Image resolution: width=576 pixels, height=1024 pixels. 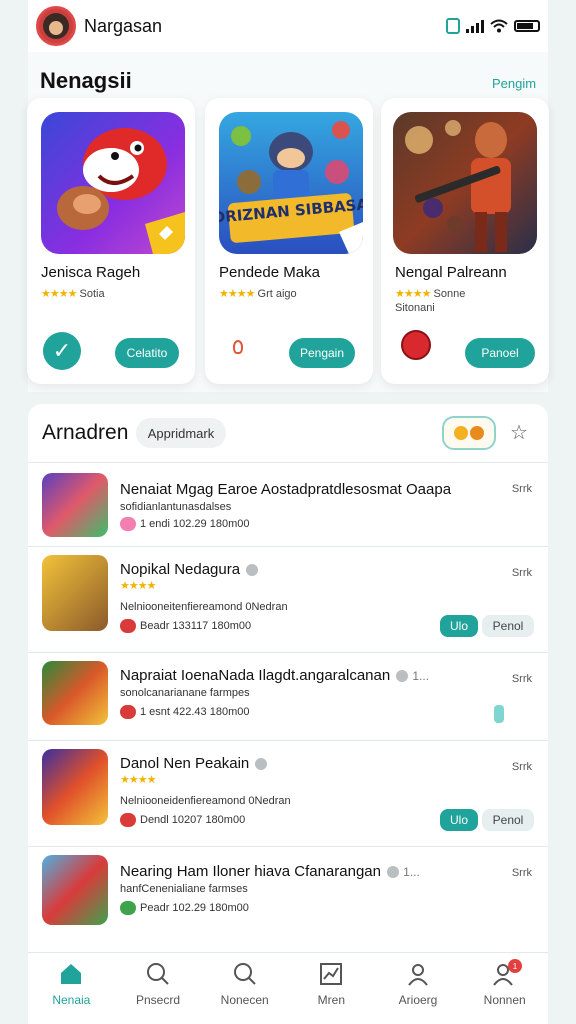 I want to click on favorite-star-icon: ☆, so click(x=519, y=432).